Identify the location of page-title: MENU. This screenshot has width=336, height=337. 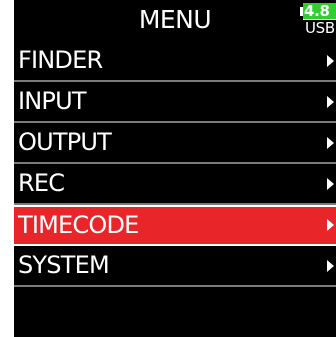
(175, 19).